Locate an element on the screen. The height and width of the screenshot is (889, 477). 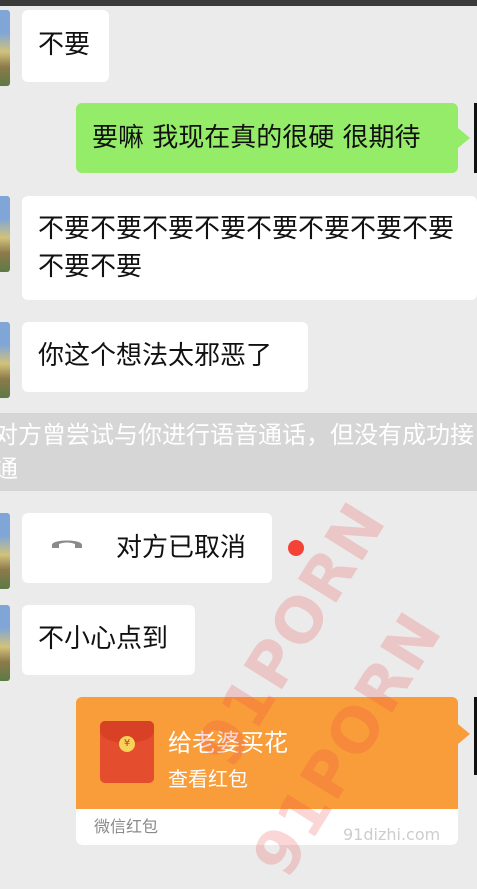
message-text: 不小心点到 is located at coordinates (103, 639).